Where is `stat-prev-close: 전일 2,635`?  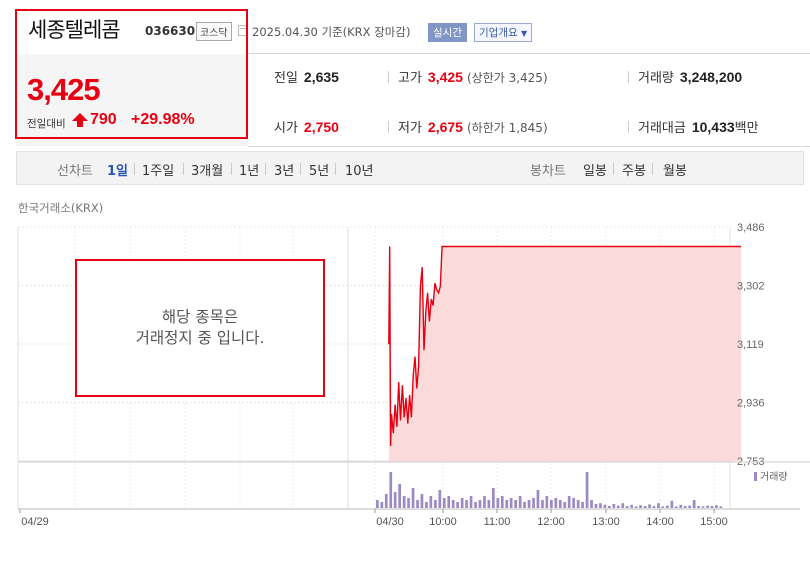 stat-prev-close: 전일 2,635 is located at coordinates (306, 76).